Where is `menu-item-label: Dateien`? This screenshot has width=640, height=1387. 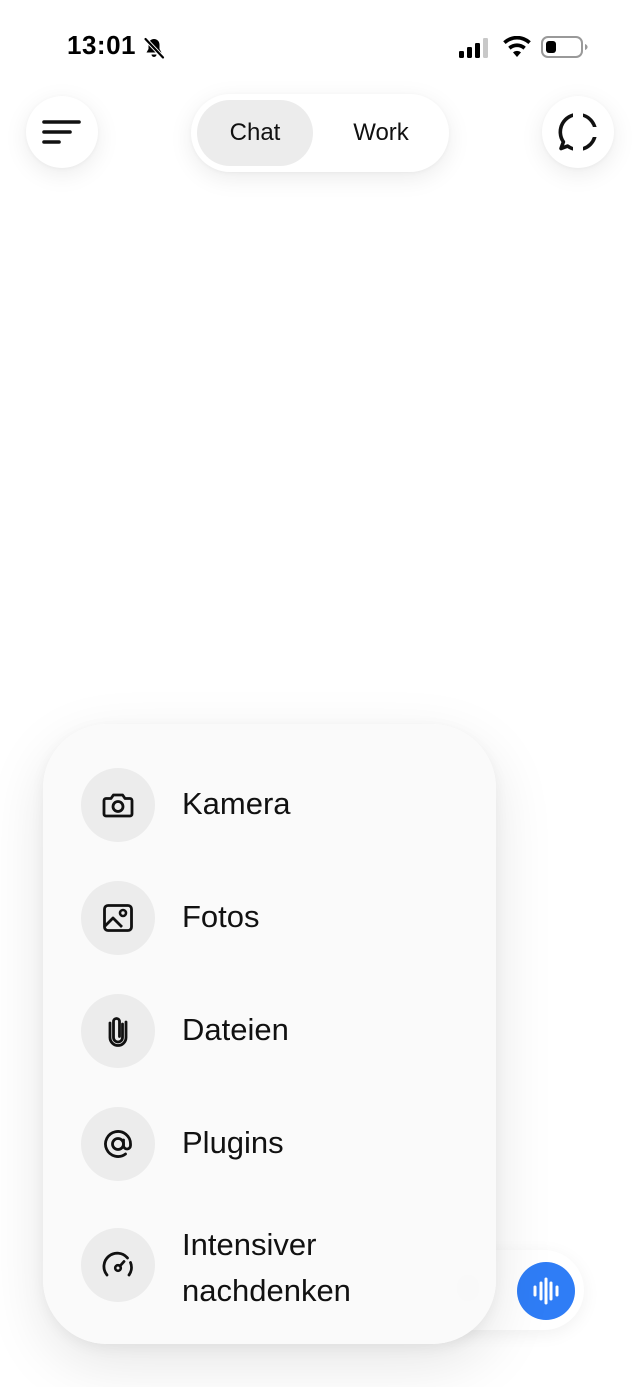 menu-item-label: Dateien is located at coordinates (235, 1029).